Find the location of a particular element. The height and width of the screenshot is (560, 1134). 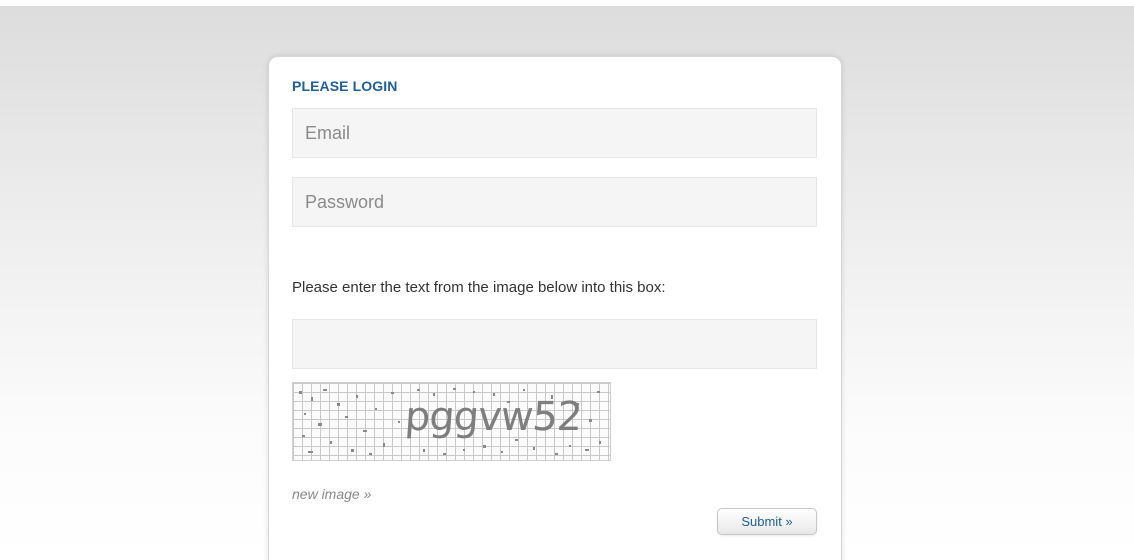

submit-button: Submit » is located at coordinates (767, 521).